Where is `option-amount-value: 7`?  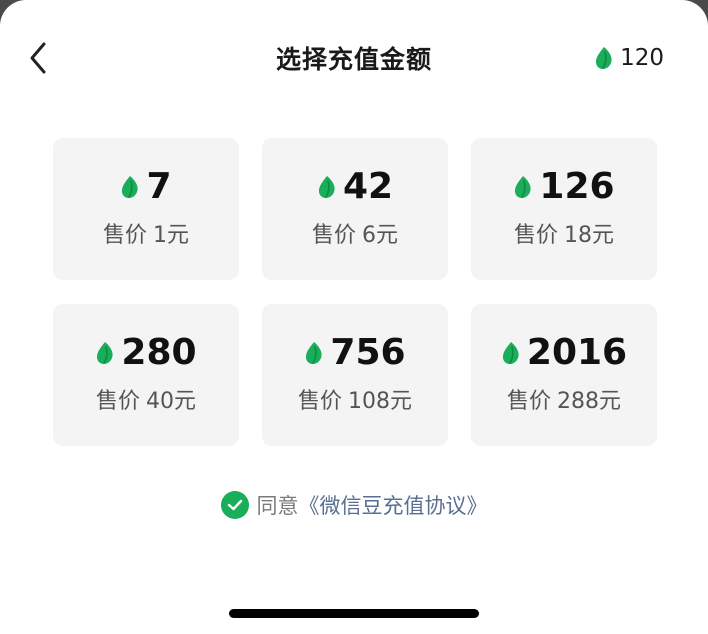 option-amount-value: 7 is located at coordinates (159, 186).